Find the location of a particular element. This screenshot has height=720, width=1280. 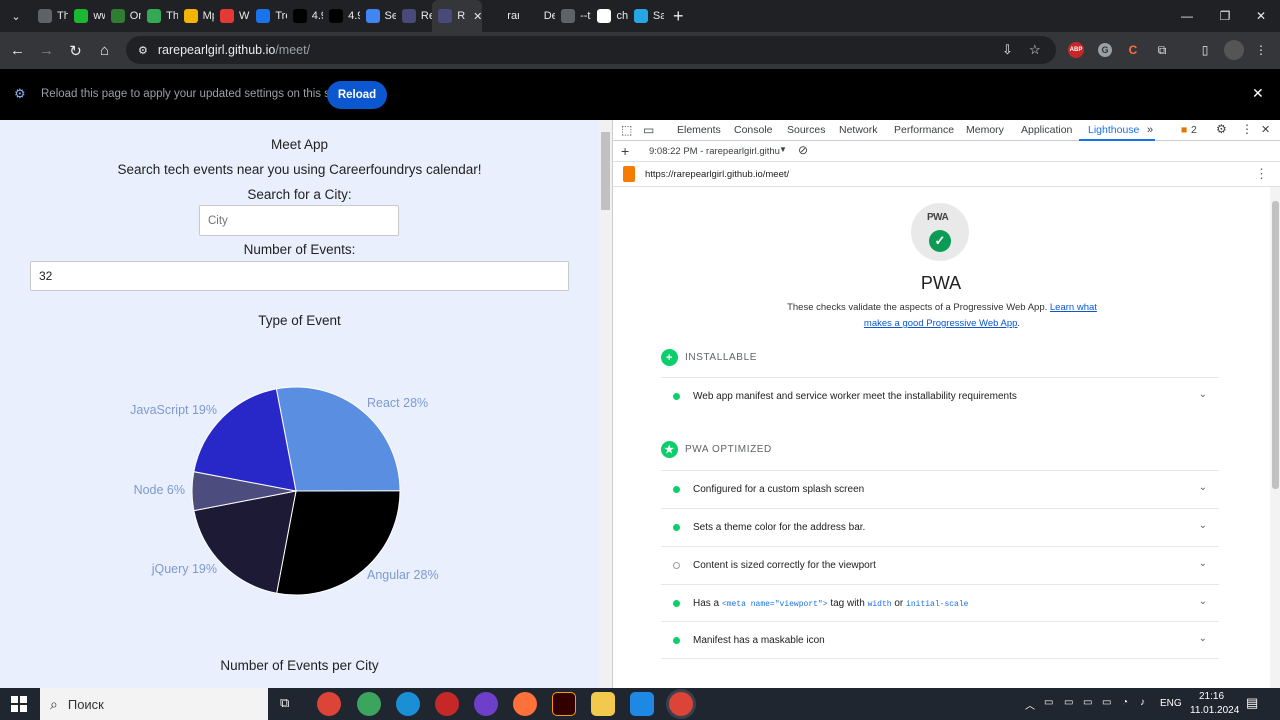

devtools-menu-icon: ⋮ is located at coordinates (1247, 129).